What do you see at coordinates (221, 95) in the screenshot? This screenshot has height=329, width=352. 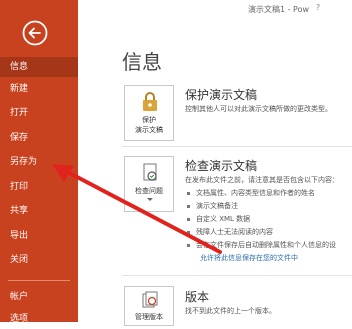 I see `protect-section-title: 保护演示文稿` at bounding box center [221, 95].